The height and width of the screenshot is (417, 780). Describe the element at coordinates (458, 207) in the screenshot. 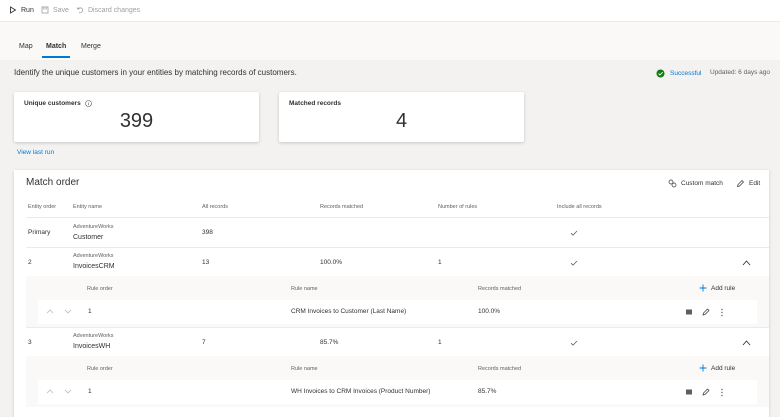

I see `col-number-of-rules: Number of rules` at that location.